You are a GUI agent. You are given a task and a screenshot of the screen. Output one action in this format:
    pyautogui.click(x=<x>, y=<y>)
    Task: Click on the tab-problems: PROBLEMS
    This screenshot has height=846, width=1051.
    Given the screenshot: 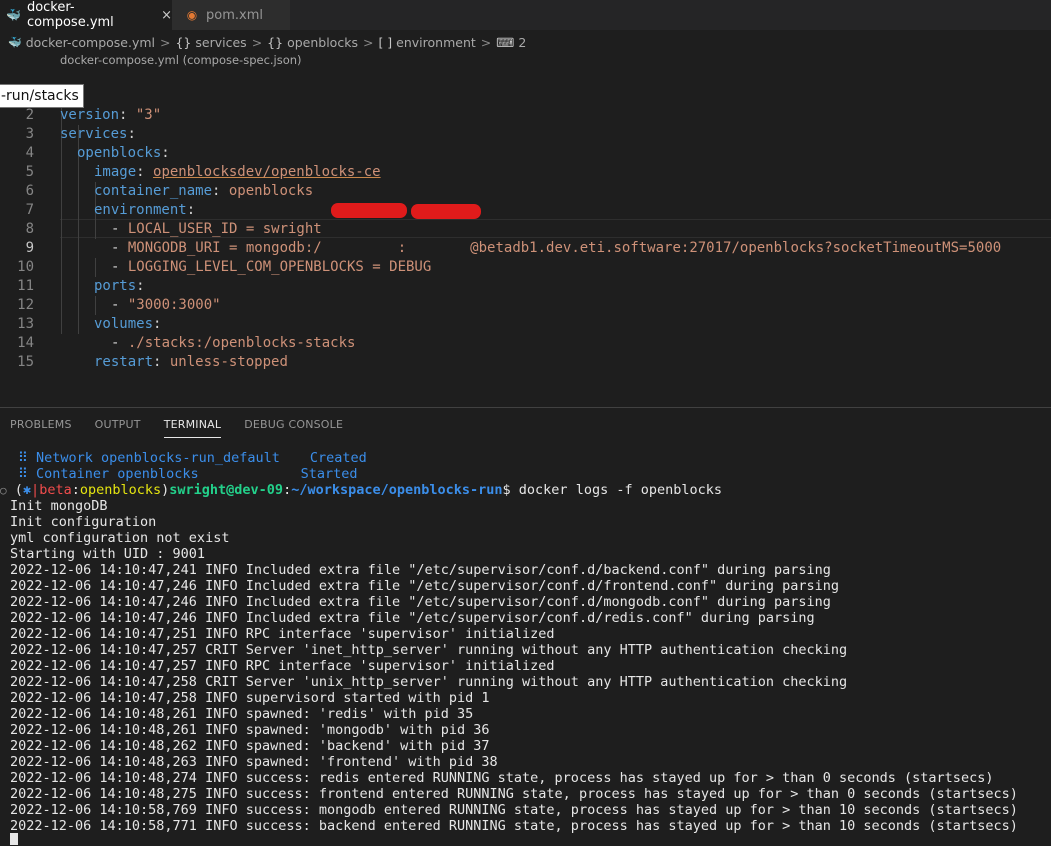 What is the action you would take?
    pyautogui.click(x=41, y=428)
    